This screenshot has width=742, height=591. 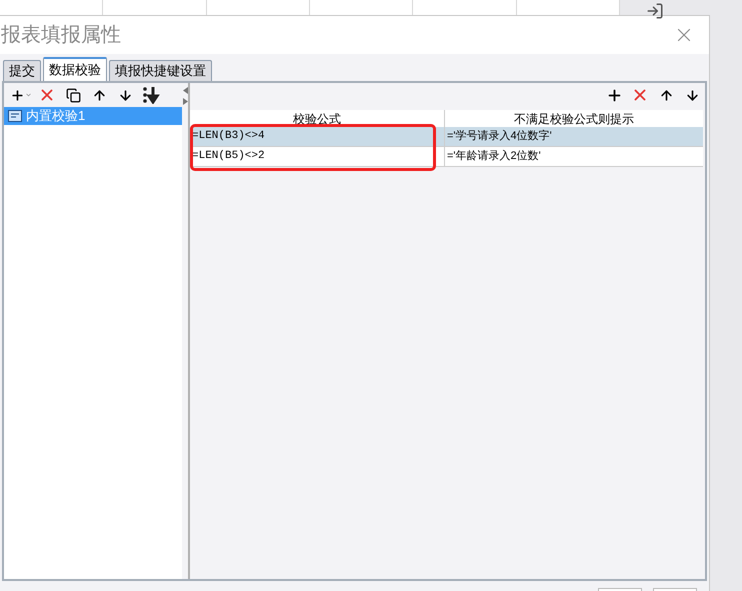 I want to click on table-cell-text: ='年龄请录入2位数', so click(x=494, y=156).